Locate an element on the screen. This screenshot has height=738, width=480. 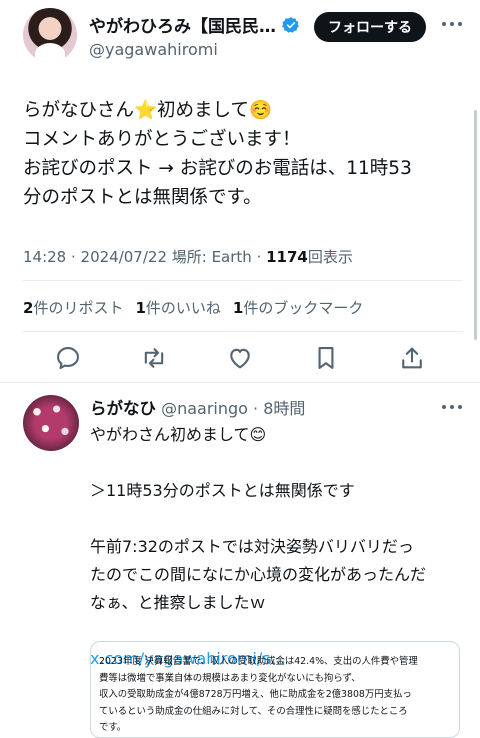
quoted-text-line: 2023年度 決算報告書で、収入の受取助成金は42.4%、支出の人件費や管理 is located at coordinates (258, 661).